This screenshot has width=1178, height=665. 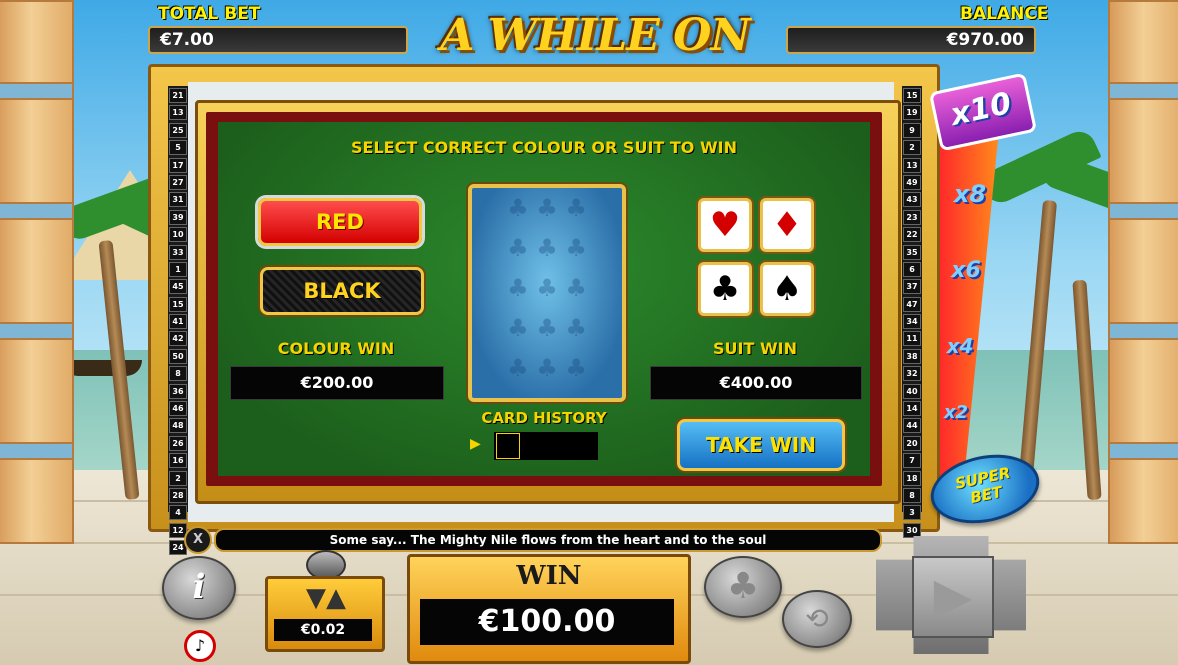 What do you see at coordinates (278, 40) in the screenshot?
I see `total-bet-value: €7.00` at bounding box center [278, 40].